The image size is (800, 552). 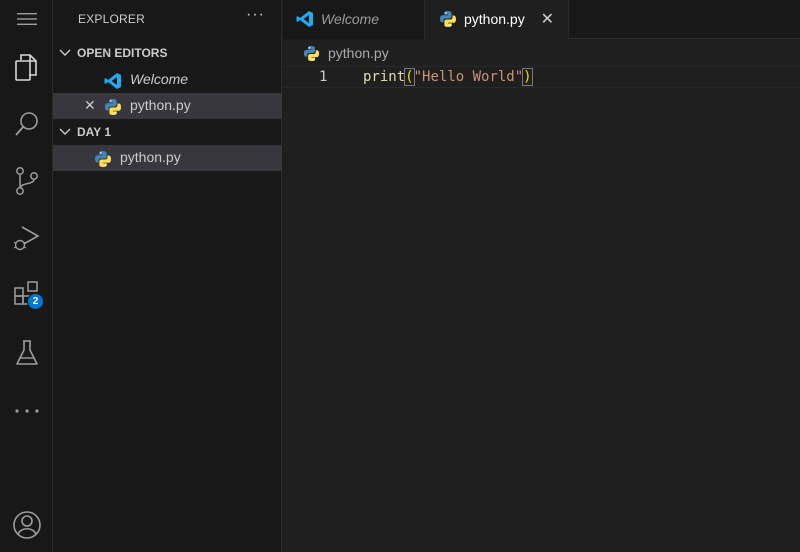 I want to click on tab-label: python.py, so click(x=494, y=19).